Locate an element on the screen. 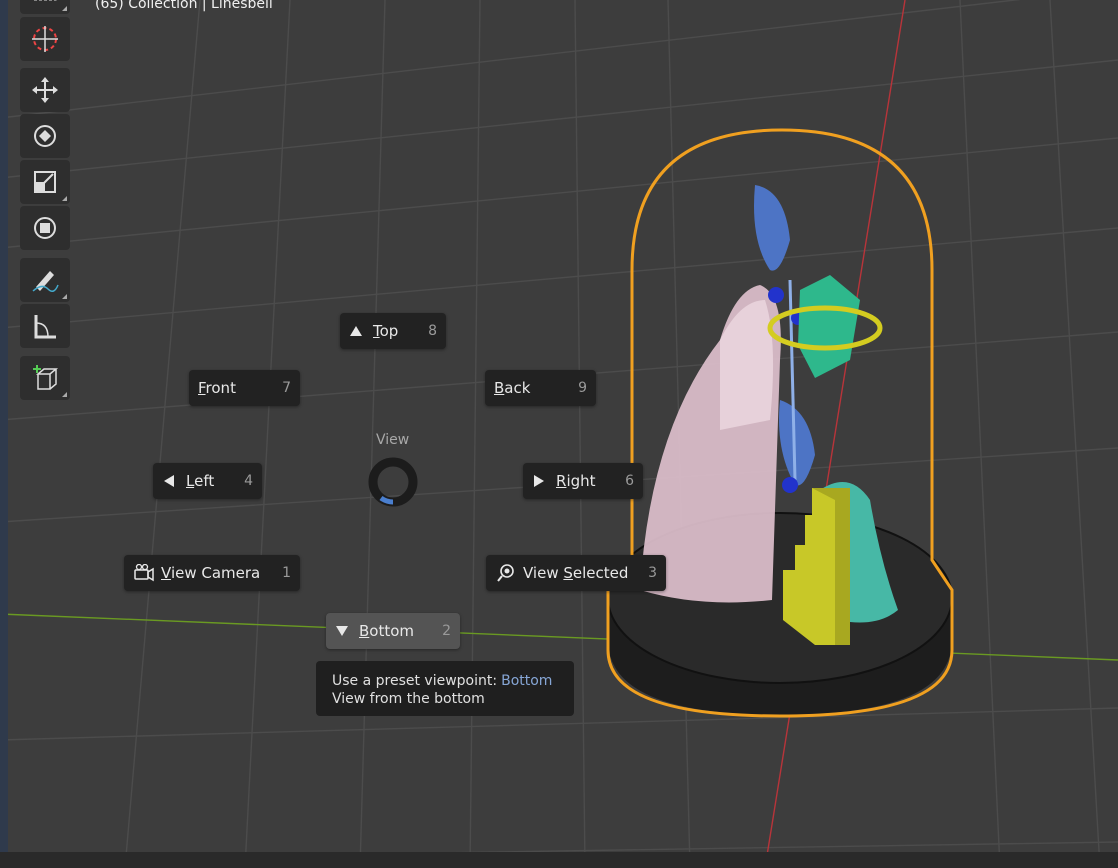 The width and height of the screenshot is (1118, 868). left-edge-strip is located at coordinates (4, 434).